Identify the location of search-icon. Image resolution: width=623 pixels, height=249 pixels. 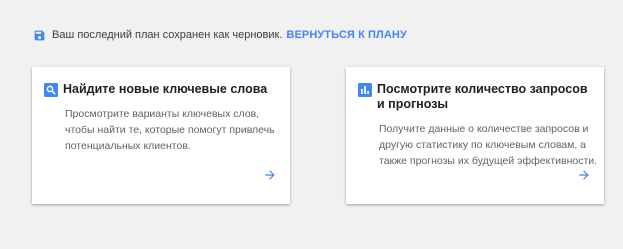
(51, 90).